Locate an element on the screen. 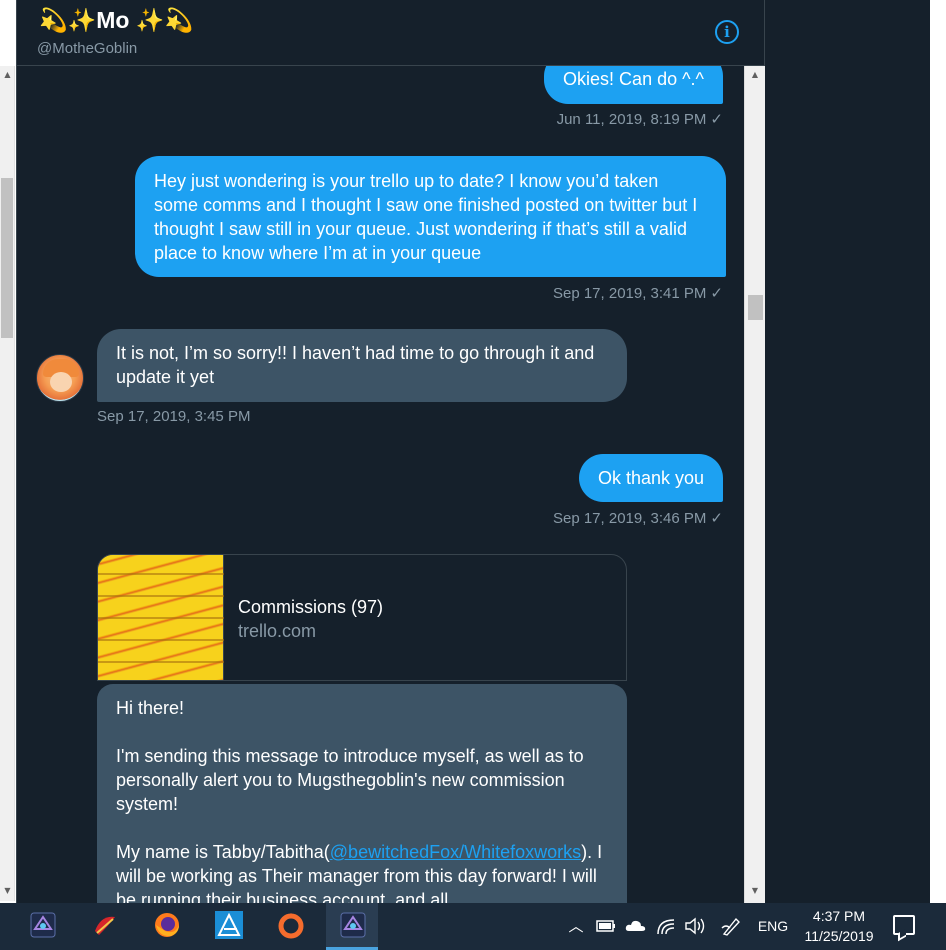 The image size is (946, 950). left-panel-edge: ▲ ▼ is located at coordinates (8, 451).